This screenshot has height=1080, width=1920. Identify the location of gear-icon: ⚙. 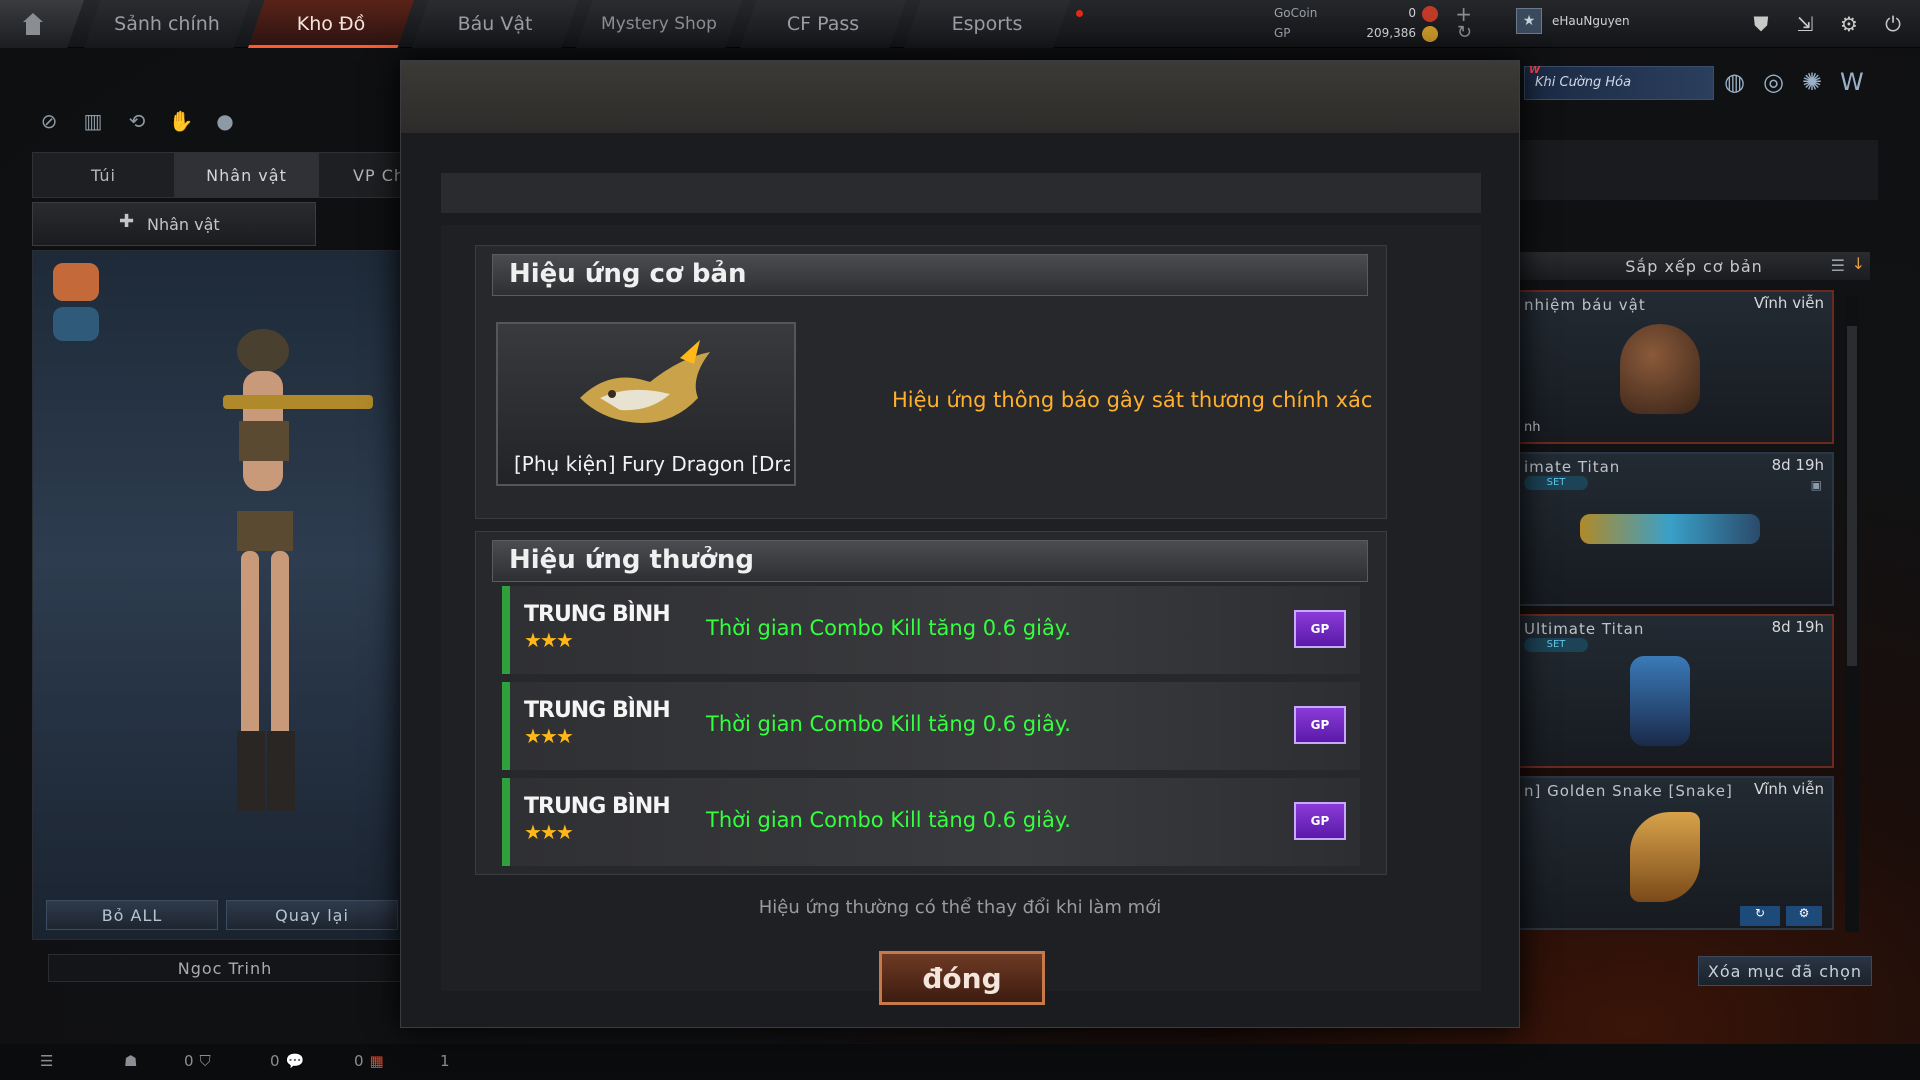
(1849, 24).